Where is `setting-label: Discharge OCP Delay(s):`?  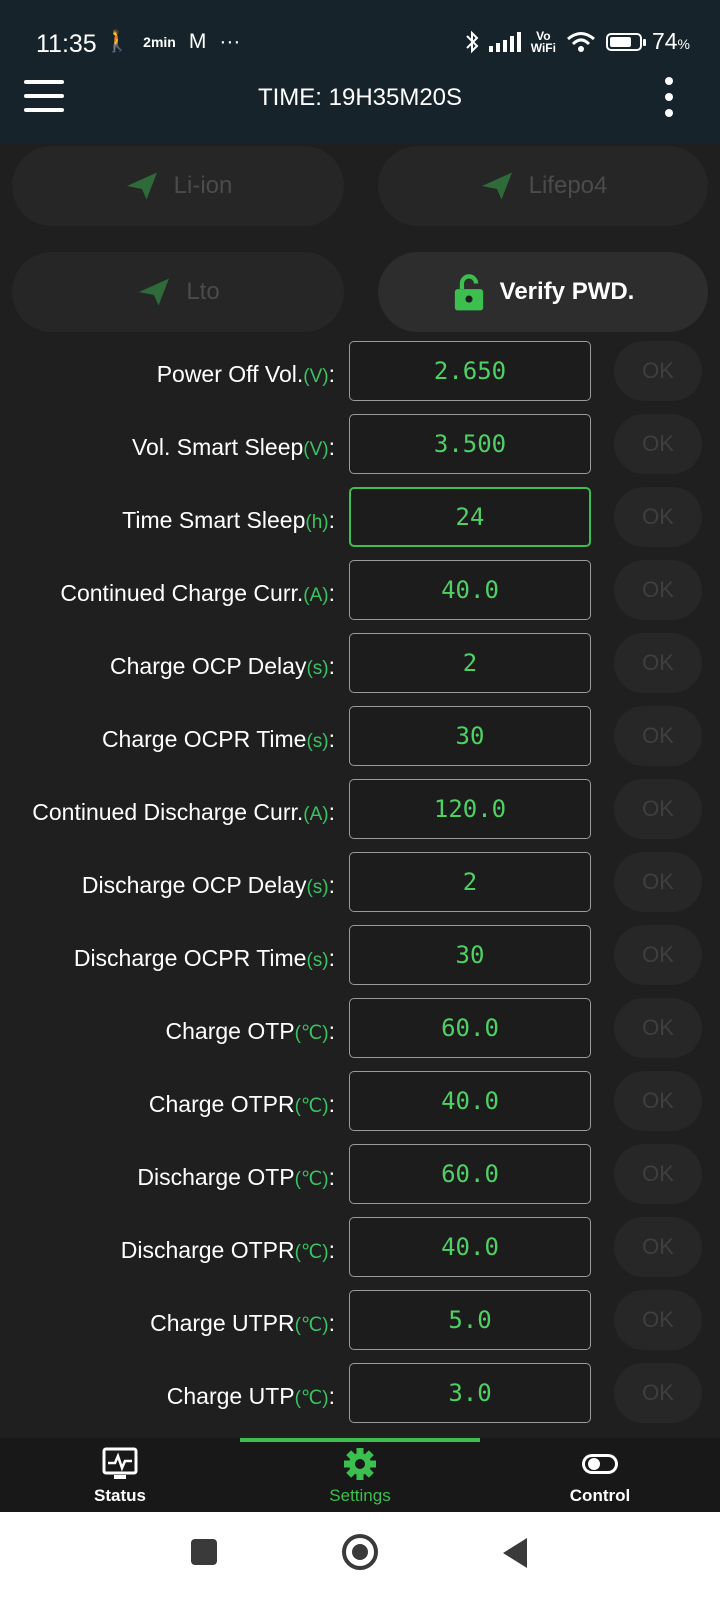
setting-label: Discharge OCP Delay(s): is located at coordinates (208, 885).